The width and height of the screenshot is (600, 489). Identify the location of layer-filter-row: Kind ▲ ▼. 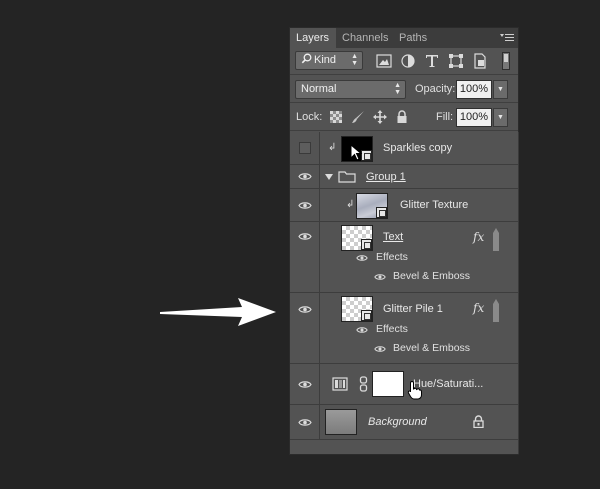
(404, 61).